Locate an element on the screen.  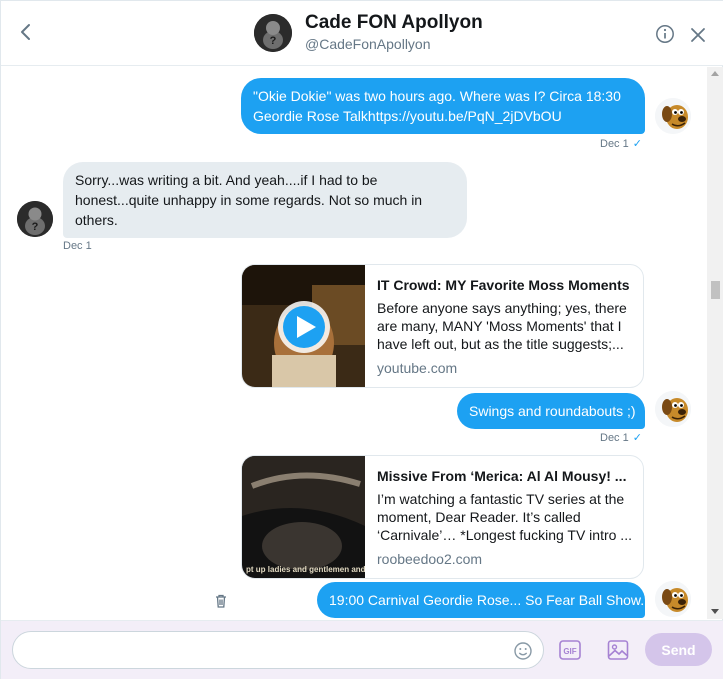
message-composer: GIF Send is located at coordinates (362, 649).